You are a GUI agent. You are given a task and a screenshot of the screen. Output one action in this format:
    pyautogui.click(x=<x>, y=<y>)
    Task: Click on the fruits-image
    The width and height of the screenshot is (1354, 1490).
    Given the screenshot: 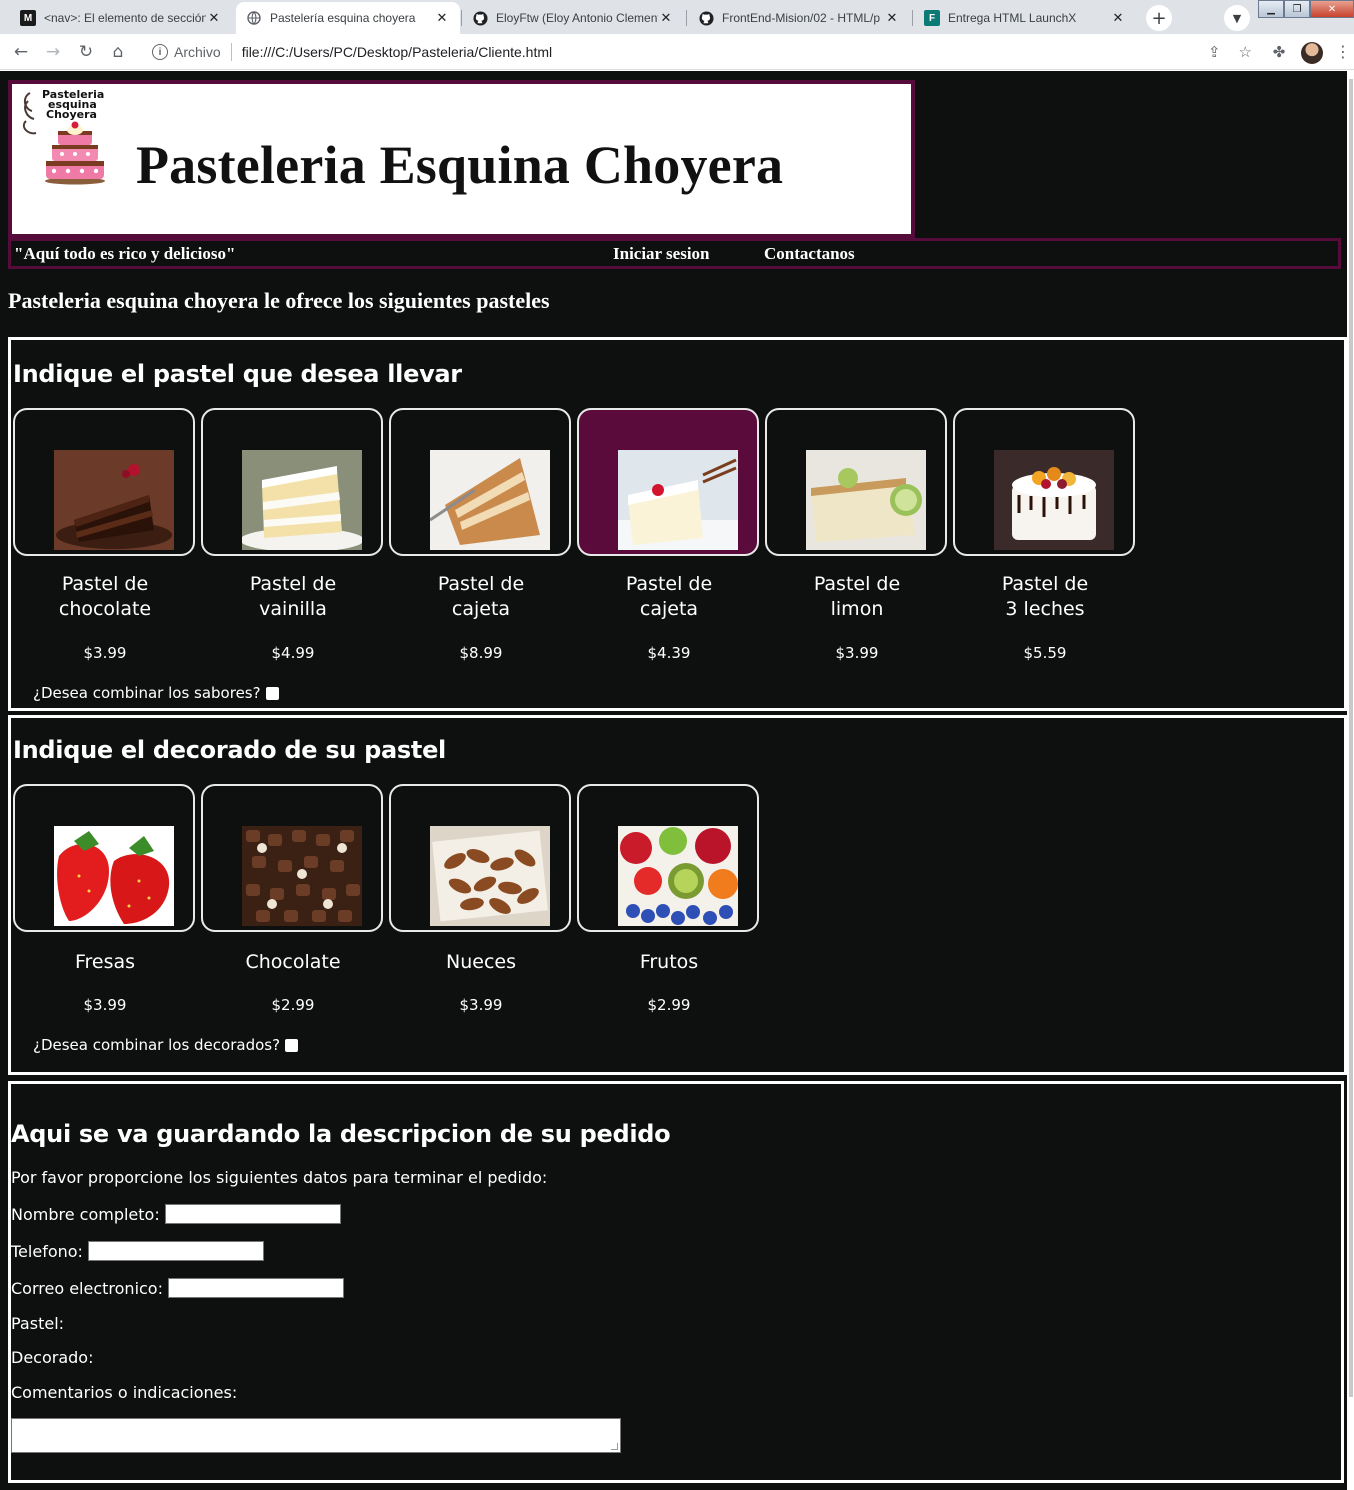 What is the action you would take?
    pyautogui.click(x=678, y=876)
    